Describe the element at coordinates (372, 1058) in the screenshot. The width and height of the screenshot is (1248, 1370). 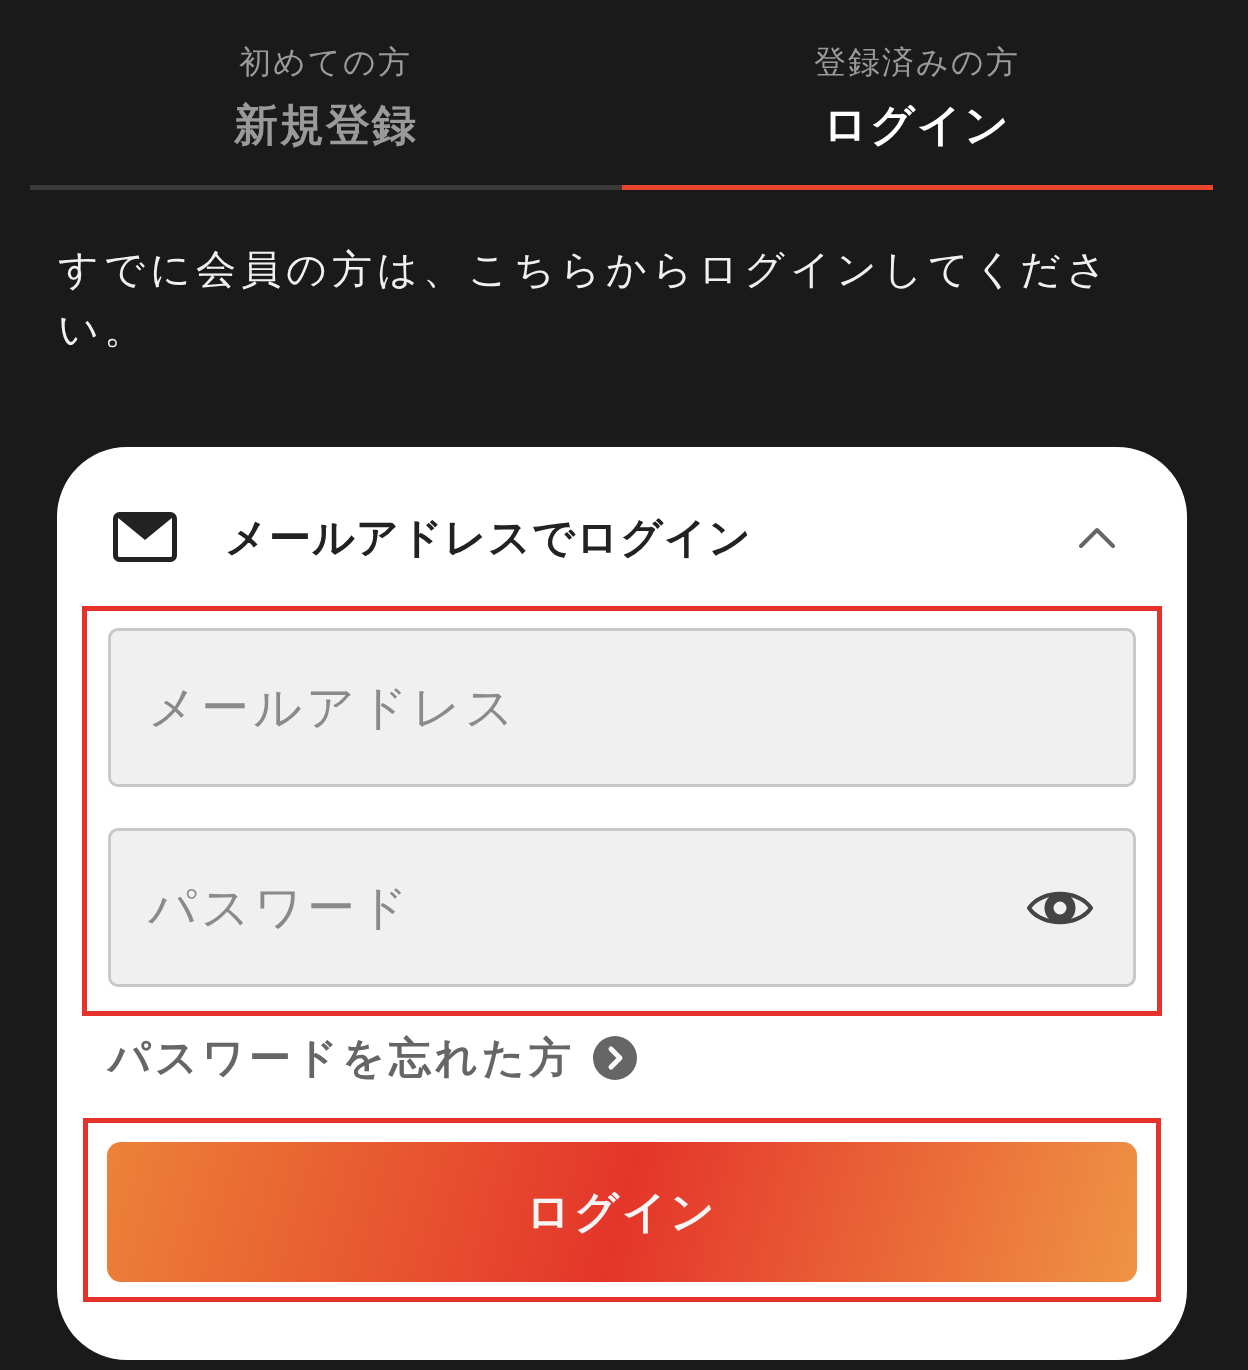
I see `forgot-password-link: パスワードを忘れた方` at that location.